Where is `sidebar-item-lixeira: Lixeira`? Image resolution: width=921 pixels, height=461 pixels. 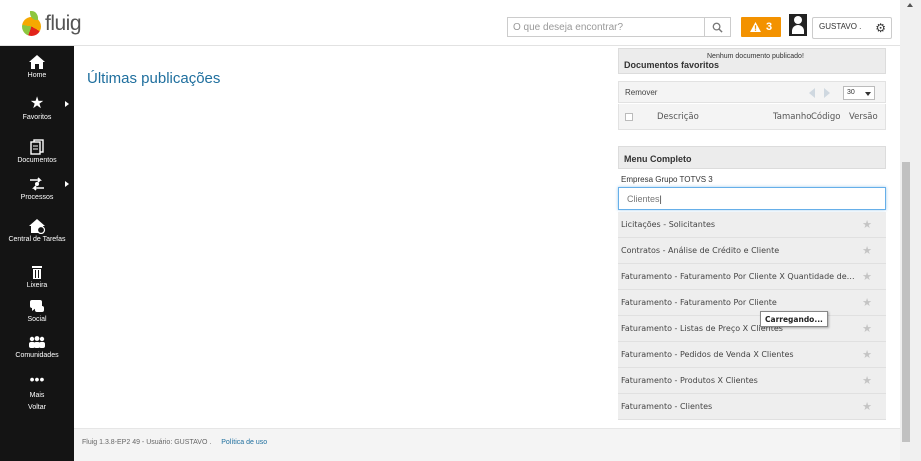
sidebar-item-lixeira: Lixeira is located at coordinates (37, 276).